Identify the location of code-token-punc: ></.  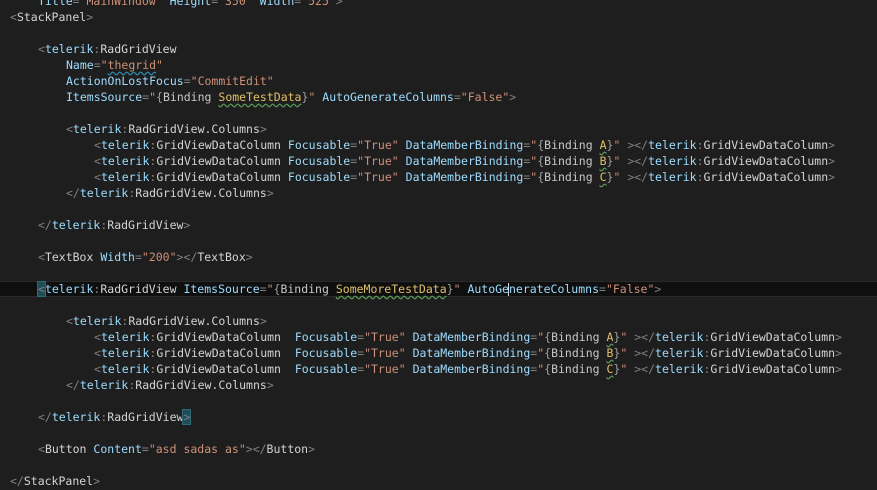
(638, 145).